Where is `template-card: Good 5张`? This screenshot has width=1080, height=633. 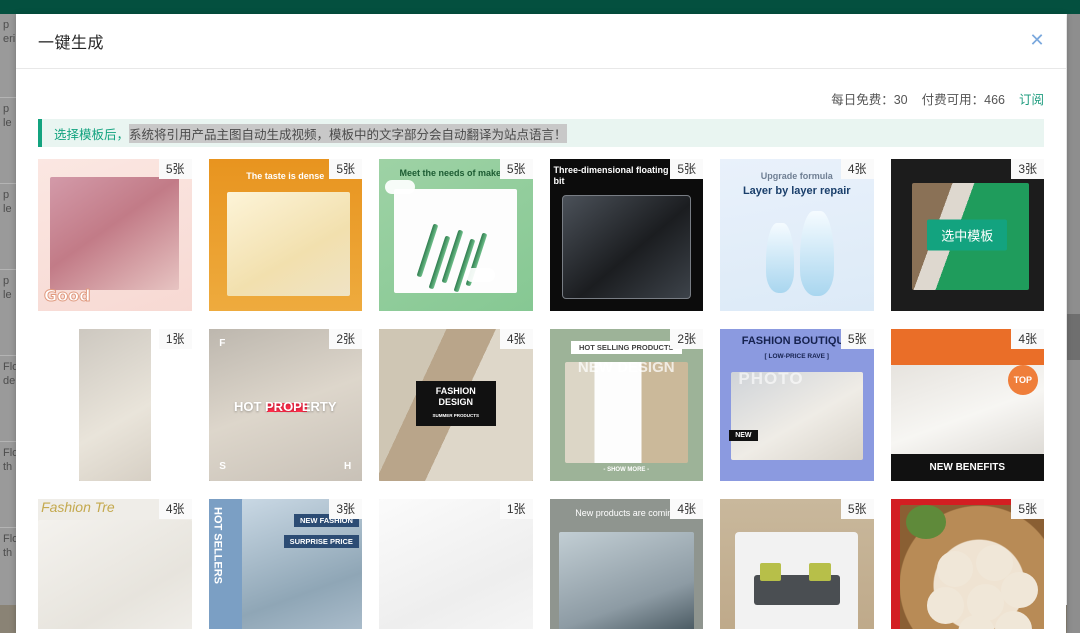 template-card: Good 5张 is located at coordinates (115, 235).